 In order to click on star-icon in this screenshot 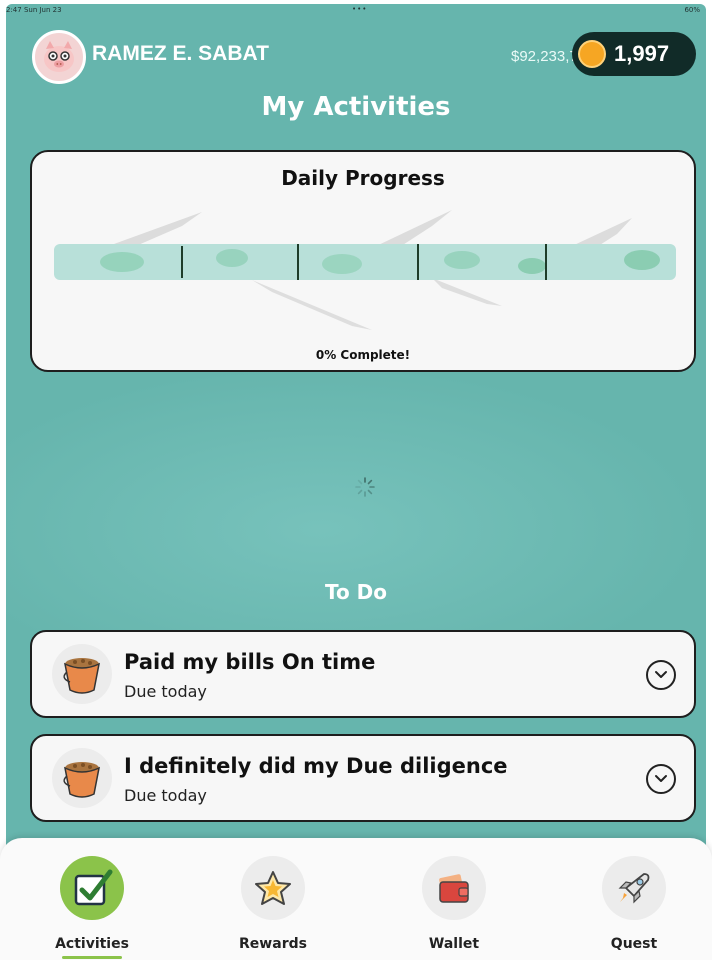, I will do `click(273, 888)`.